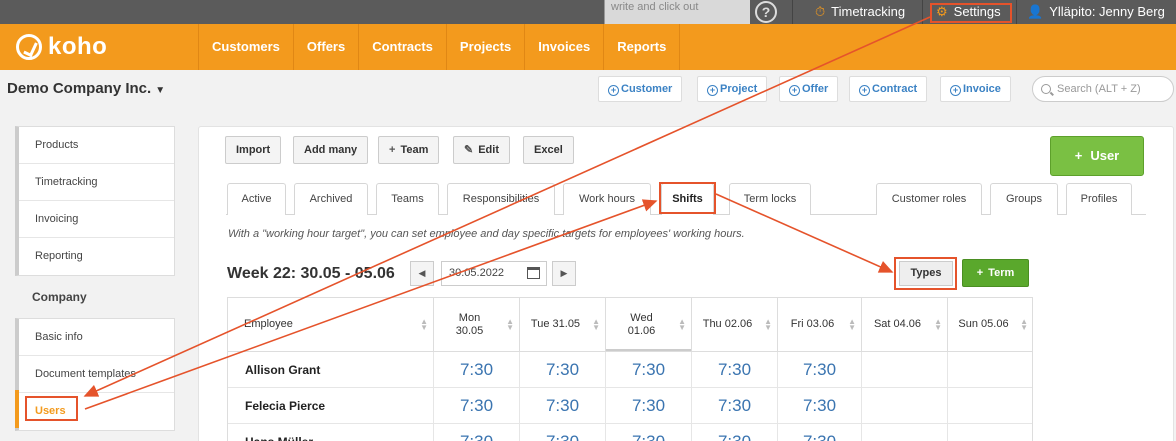 The image size is (1176, 441). What do you see at coordinates (469, 324) in the screenshot?
I see `header-label: Mon 30.05` at bounding box center [469, 324].